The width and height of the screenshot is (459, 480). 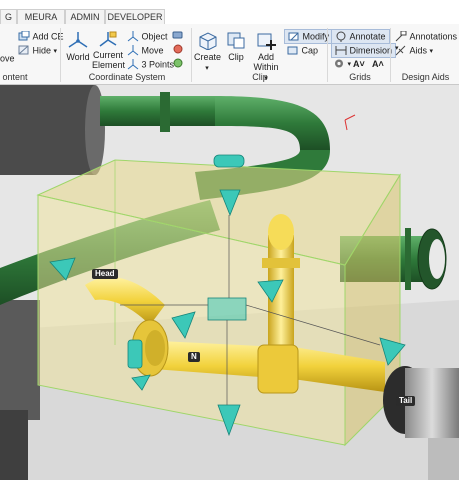 I want to click on add-ce-icon, so click(x=24, y=36).